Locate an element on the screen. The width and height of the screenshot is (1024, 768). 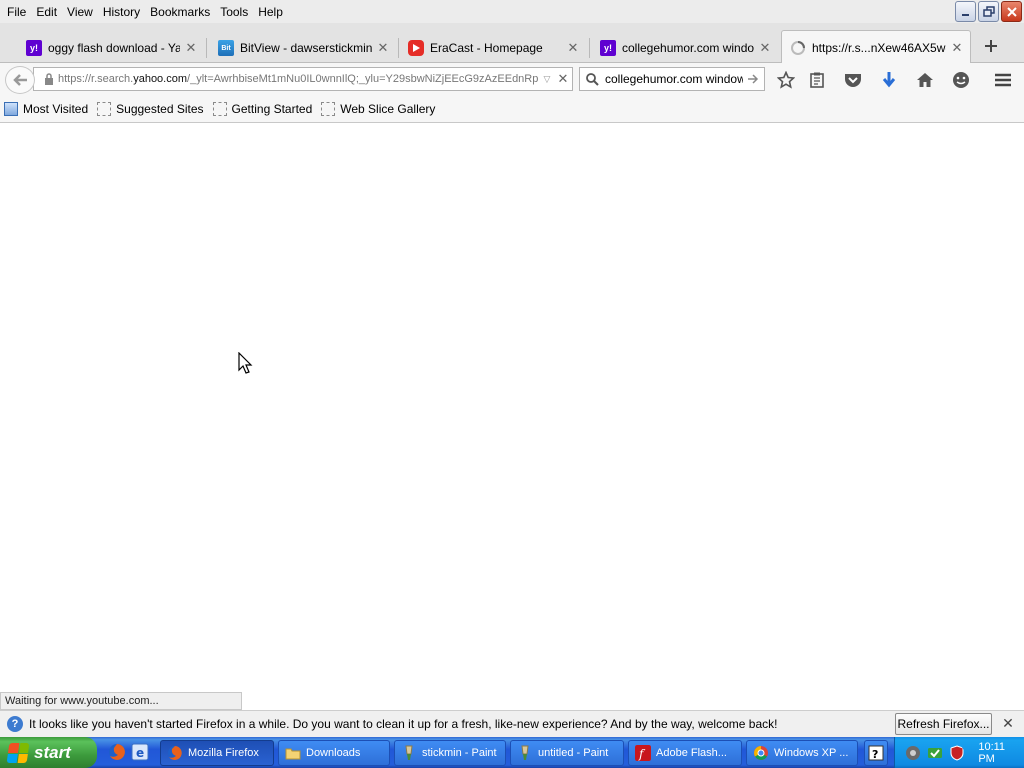
new-tab-button is located at coordinates (991, 46).